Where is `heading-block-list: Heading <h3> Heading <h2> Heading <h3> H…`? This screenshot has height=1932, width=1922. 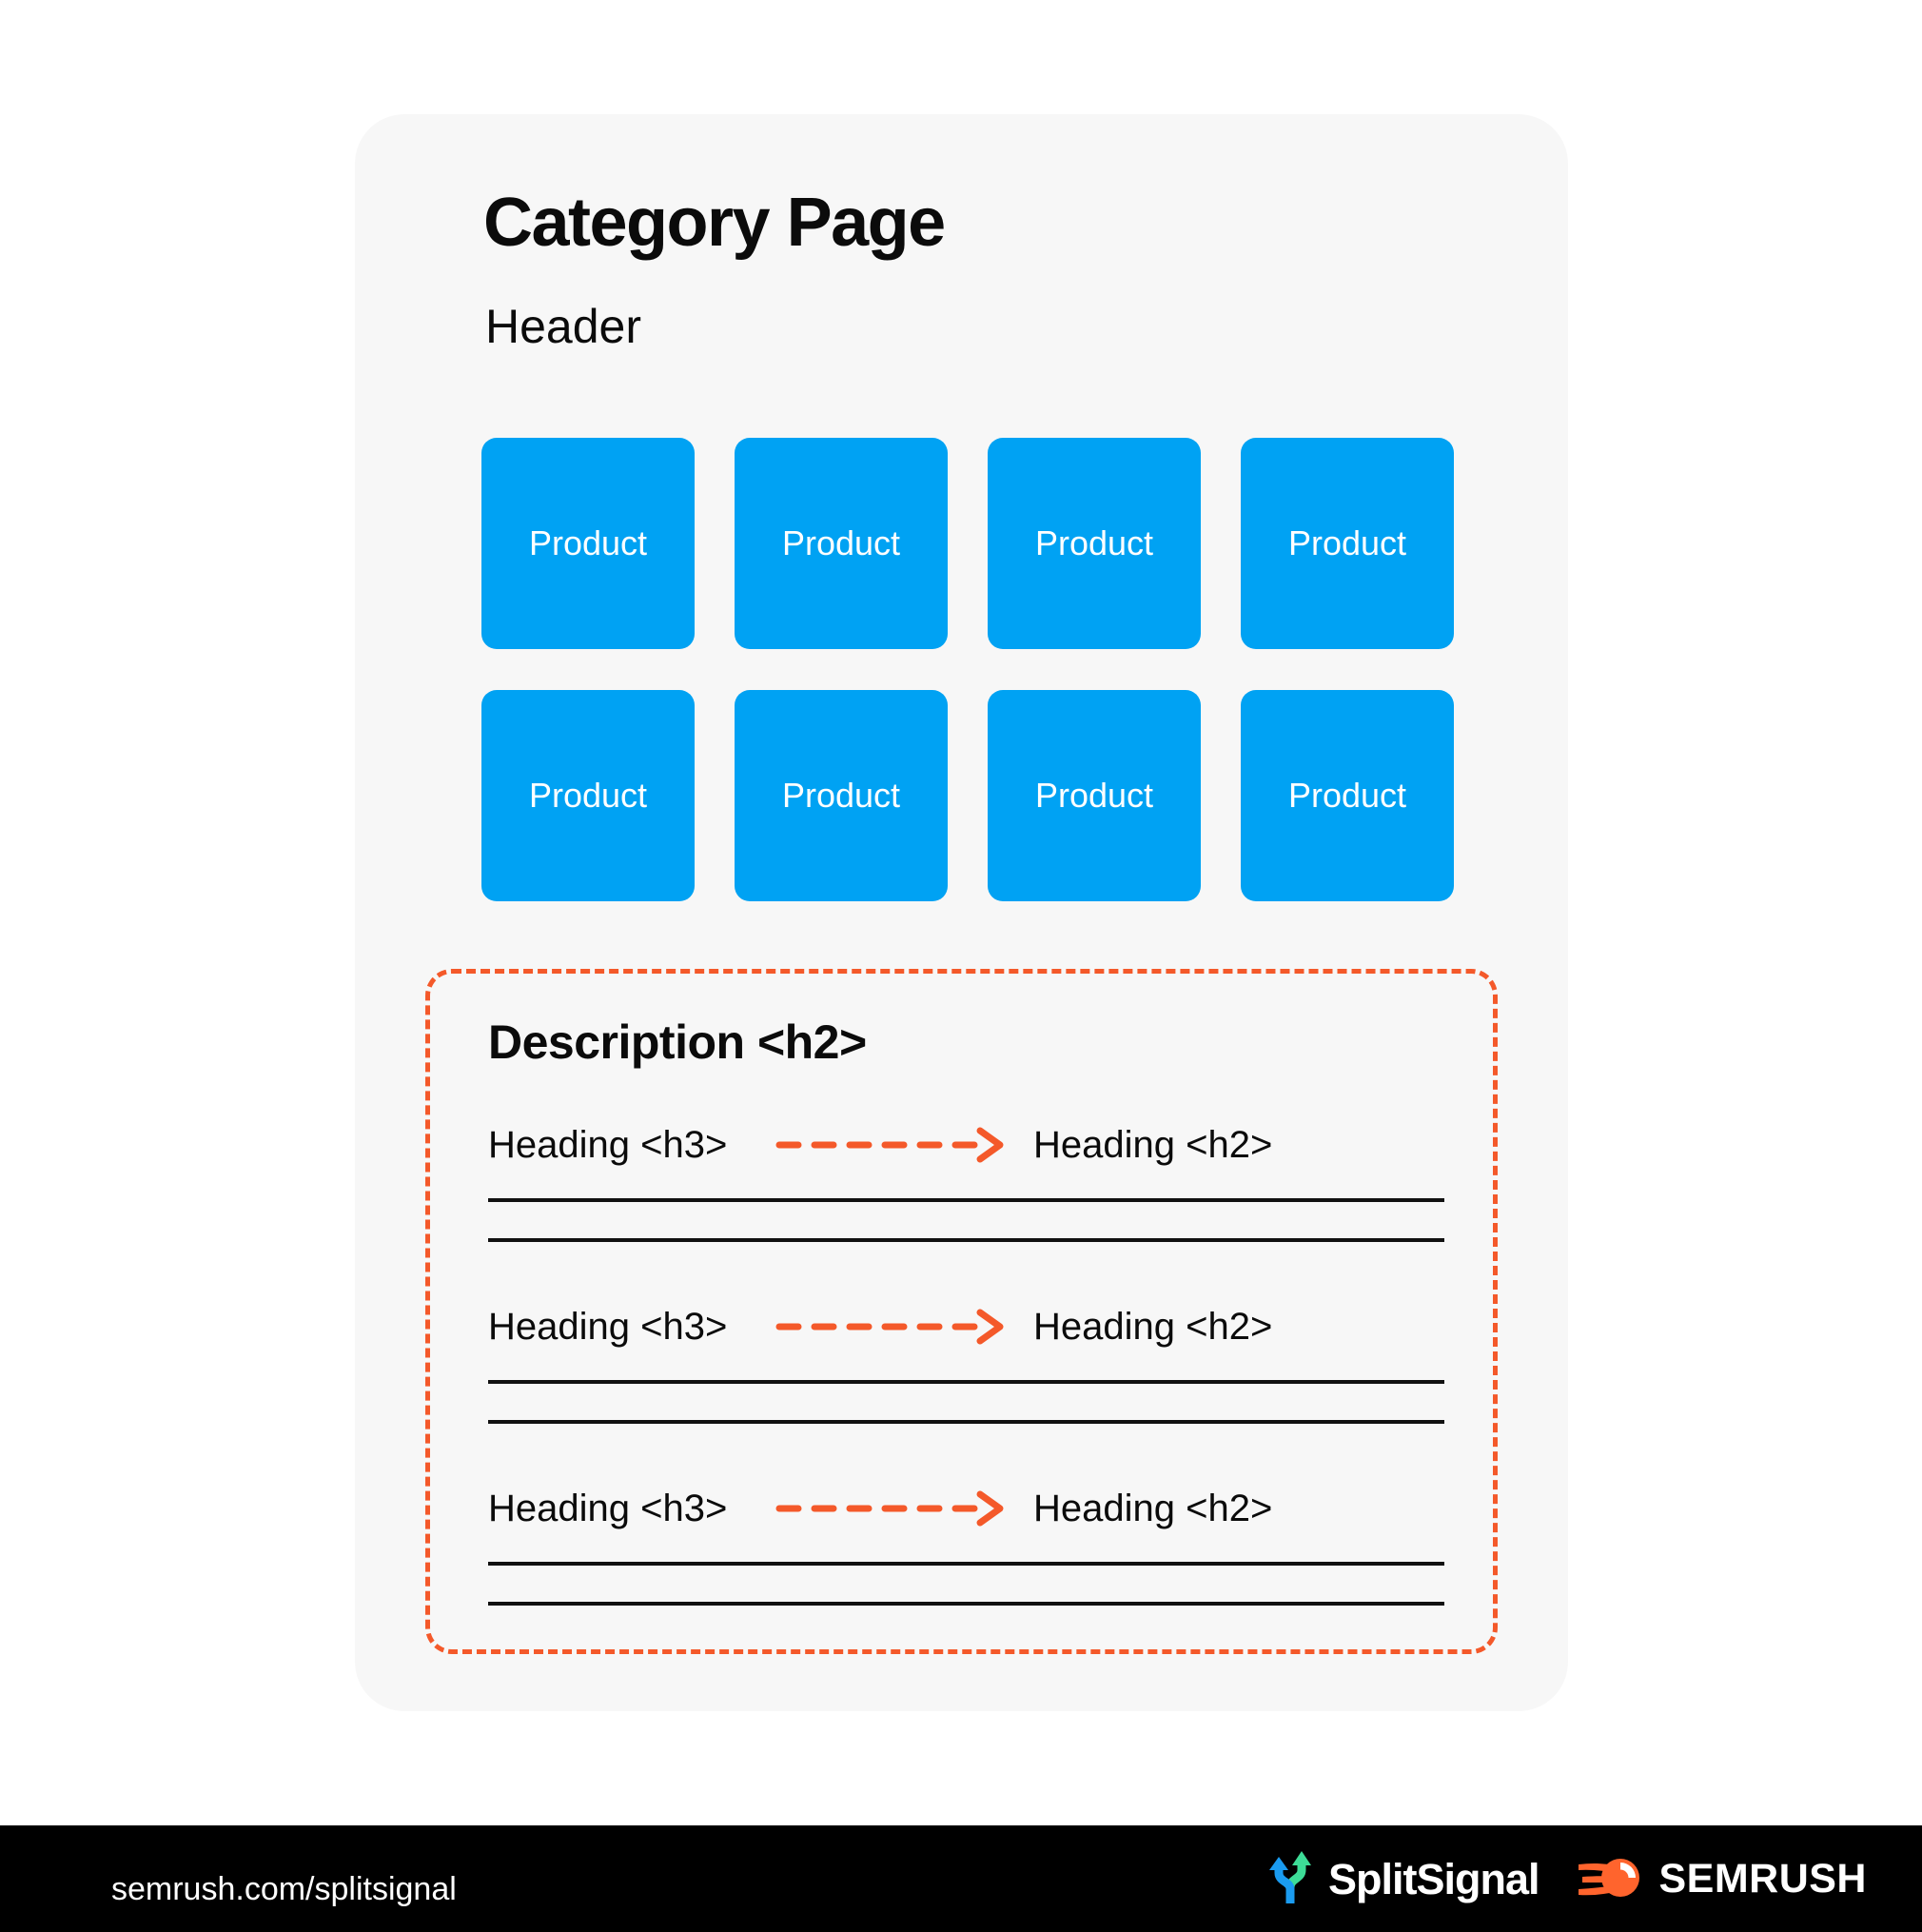 heading-block-list: Heading <h3> Heading <h2> Heading <h3> H… is located at coordinates (966, 1362).